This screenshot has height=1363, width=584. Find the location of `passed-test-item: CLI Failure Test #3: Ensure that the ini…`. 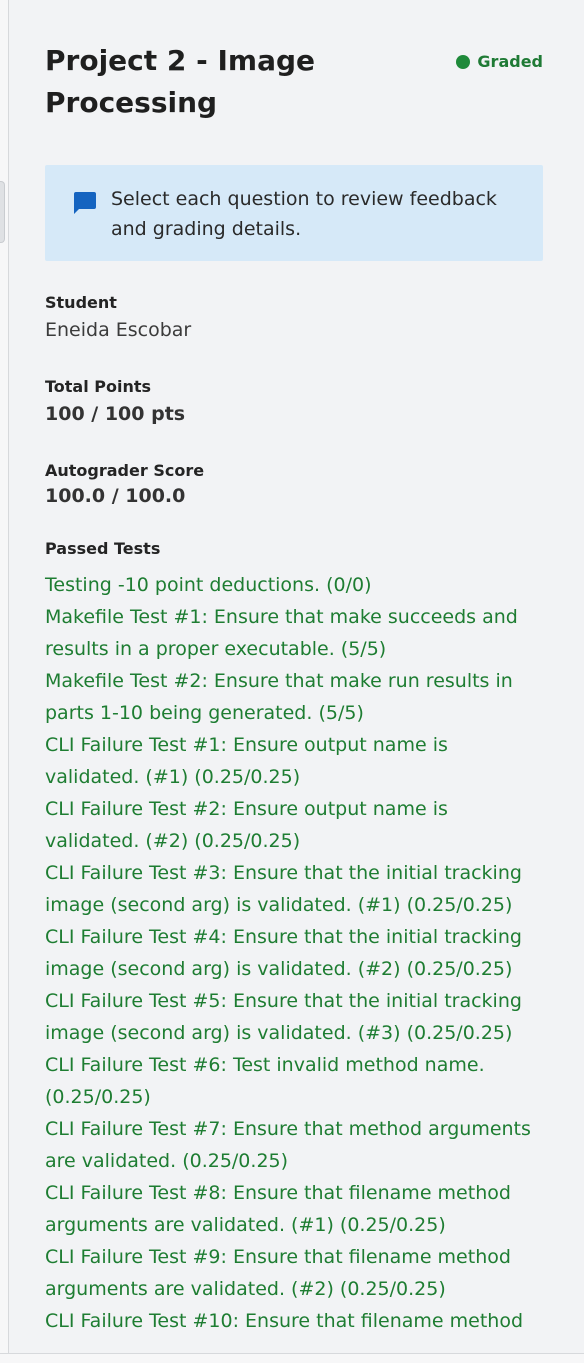

passed-test-item: CLI Failure Test #3: Ensure that the ini… is located at coordinates (283, 889).